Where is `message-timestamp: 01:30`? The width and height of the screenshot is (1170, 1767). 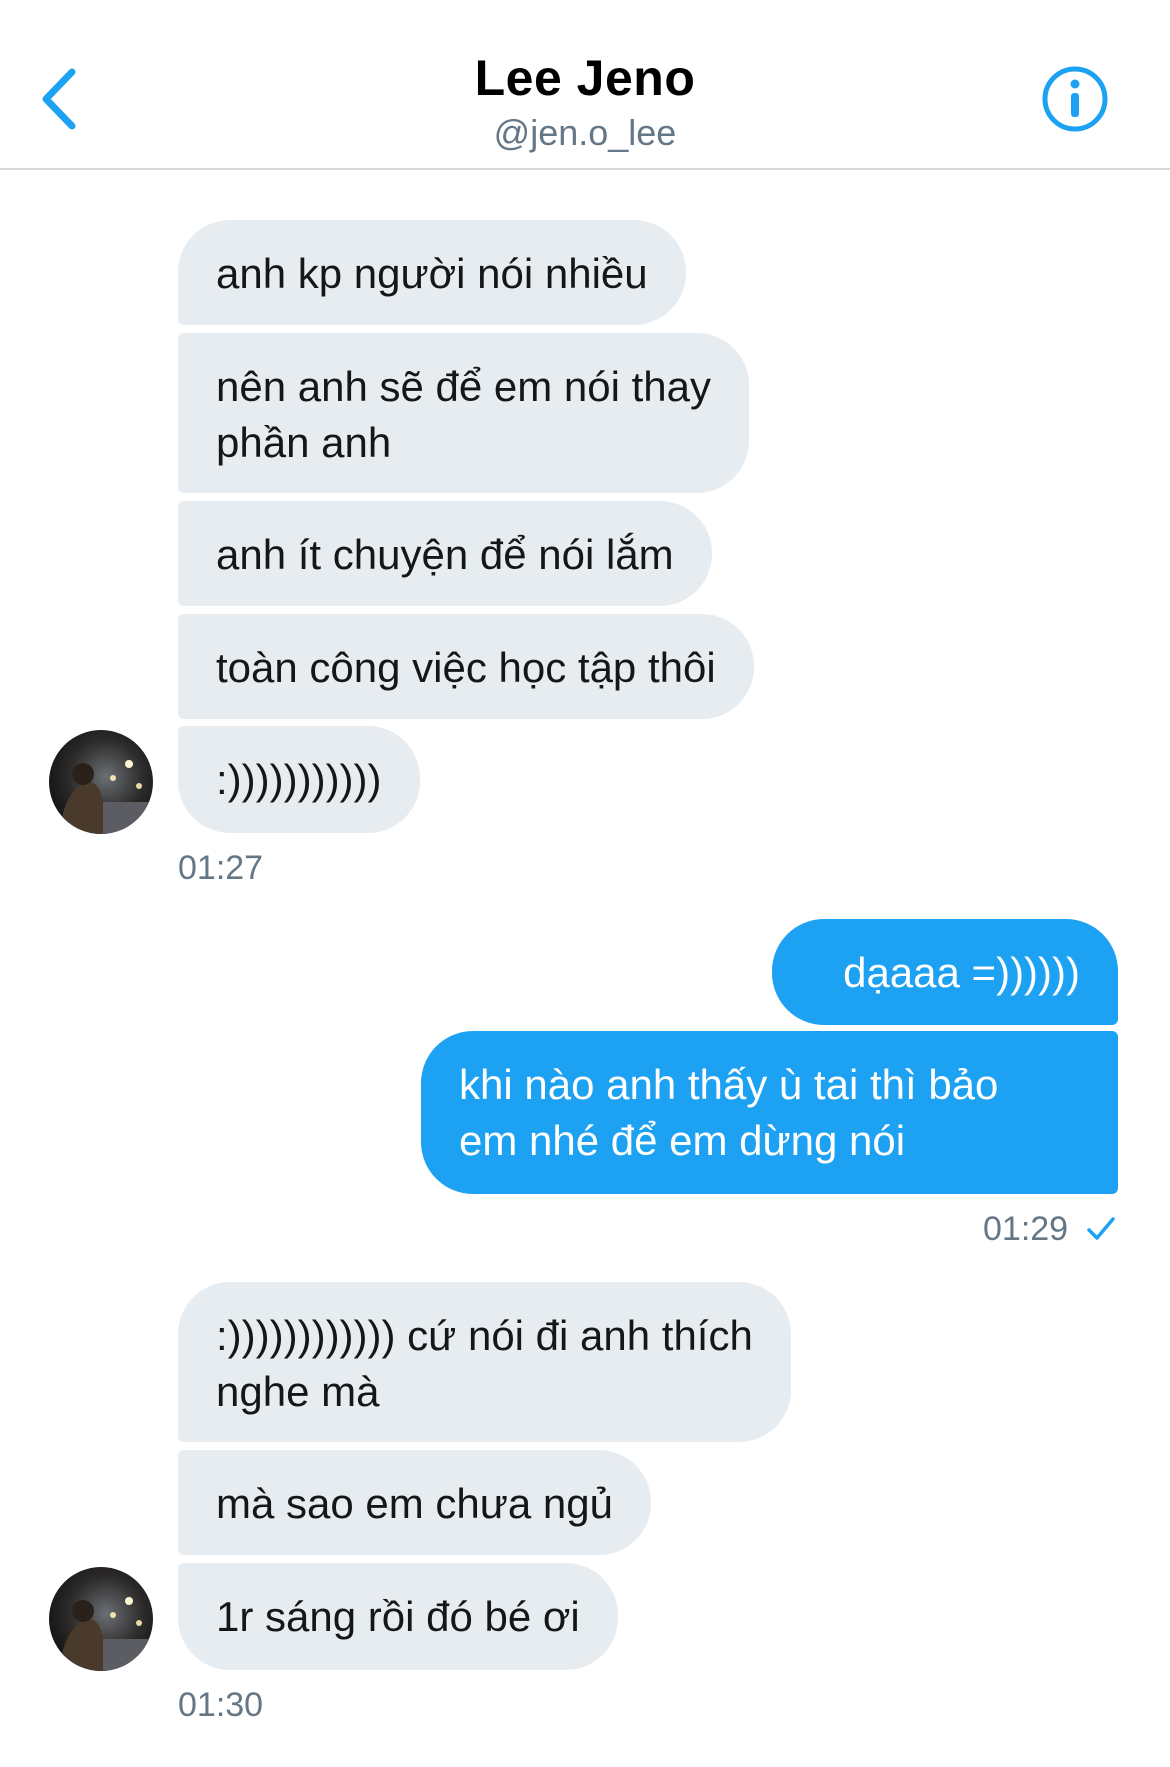
message-timestamp: 01:30 is located at coordinates (221, 1705).